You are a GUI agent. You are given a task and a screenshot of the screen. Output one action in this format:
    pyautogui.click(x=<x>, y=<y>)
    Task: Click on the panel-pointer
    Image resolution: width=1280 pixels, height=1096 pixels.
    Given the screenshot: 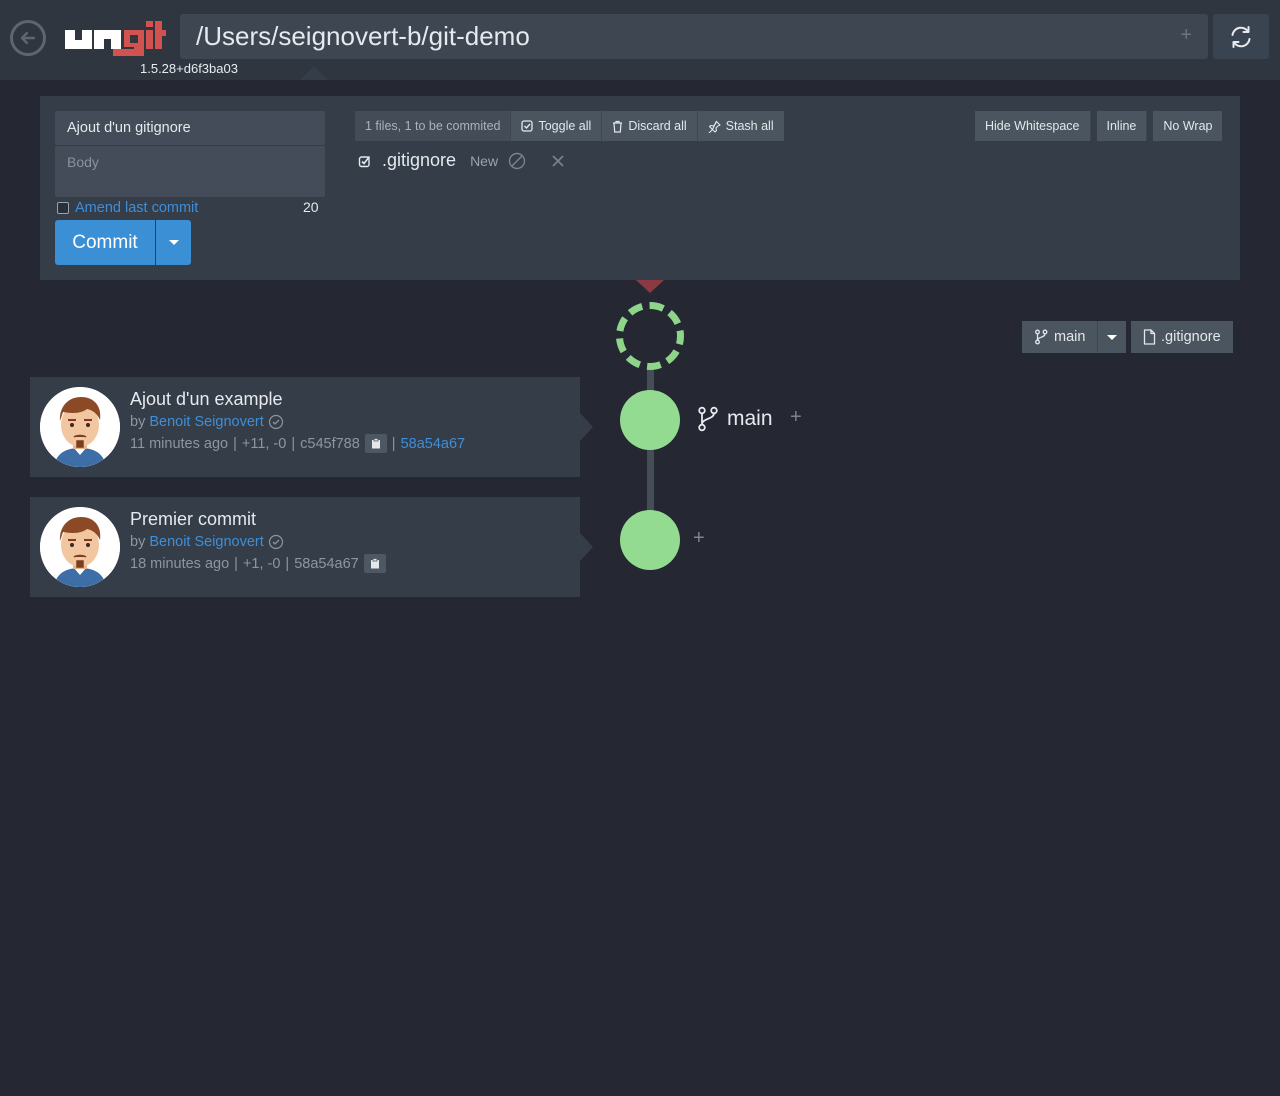 What is the action you would take?
    pyautogui.click(x=314, y=73)
    